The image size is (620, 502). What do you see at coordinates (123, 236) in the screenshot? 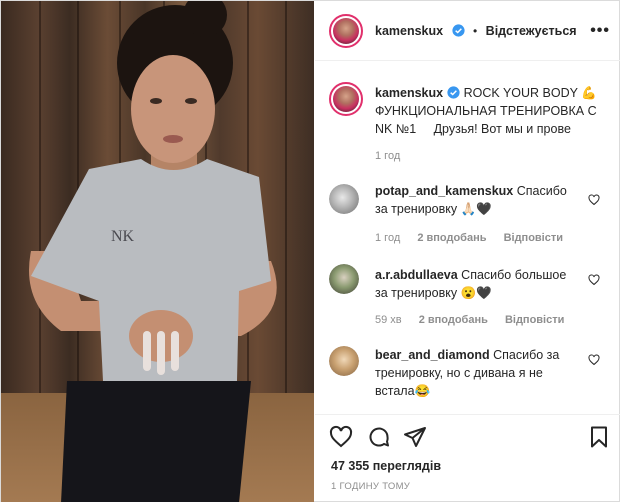
I see `svg-text: NK` at bounding box center [123, 236].